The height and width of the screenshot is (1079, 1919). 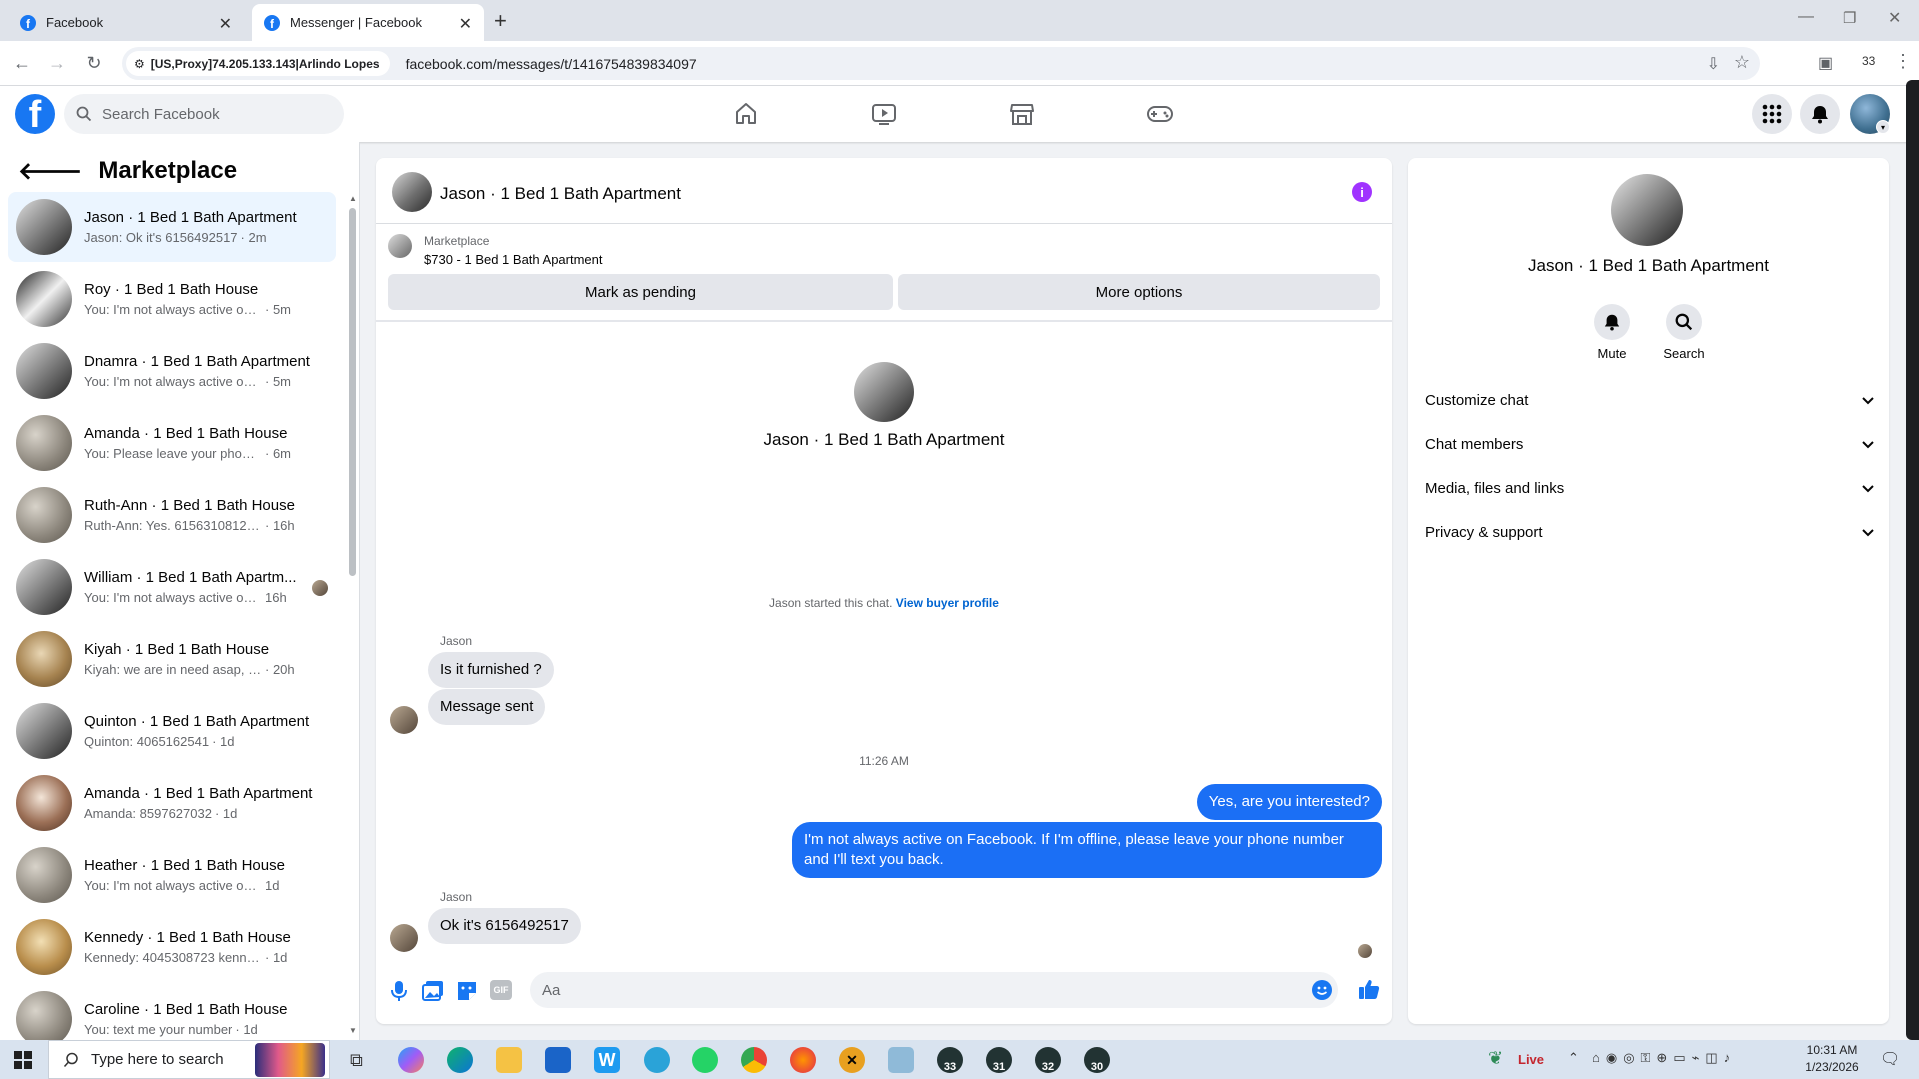 What do you see at coordinates (746, 114) in the screenshot?
I see `nav-home-icon` at bounding box center [746, 114].